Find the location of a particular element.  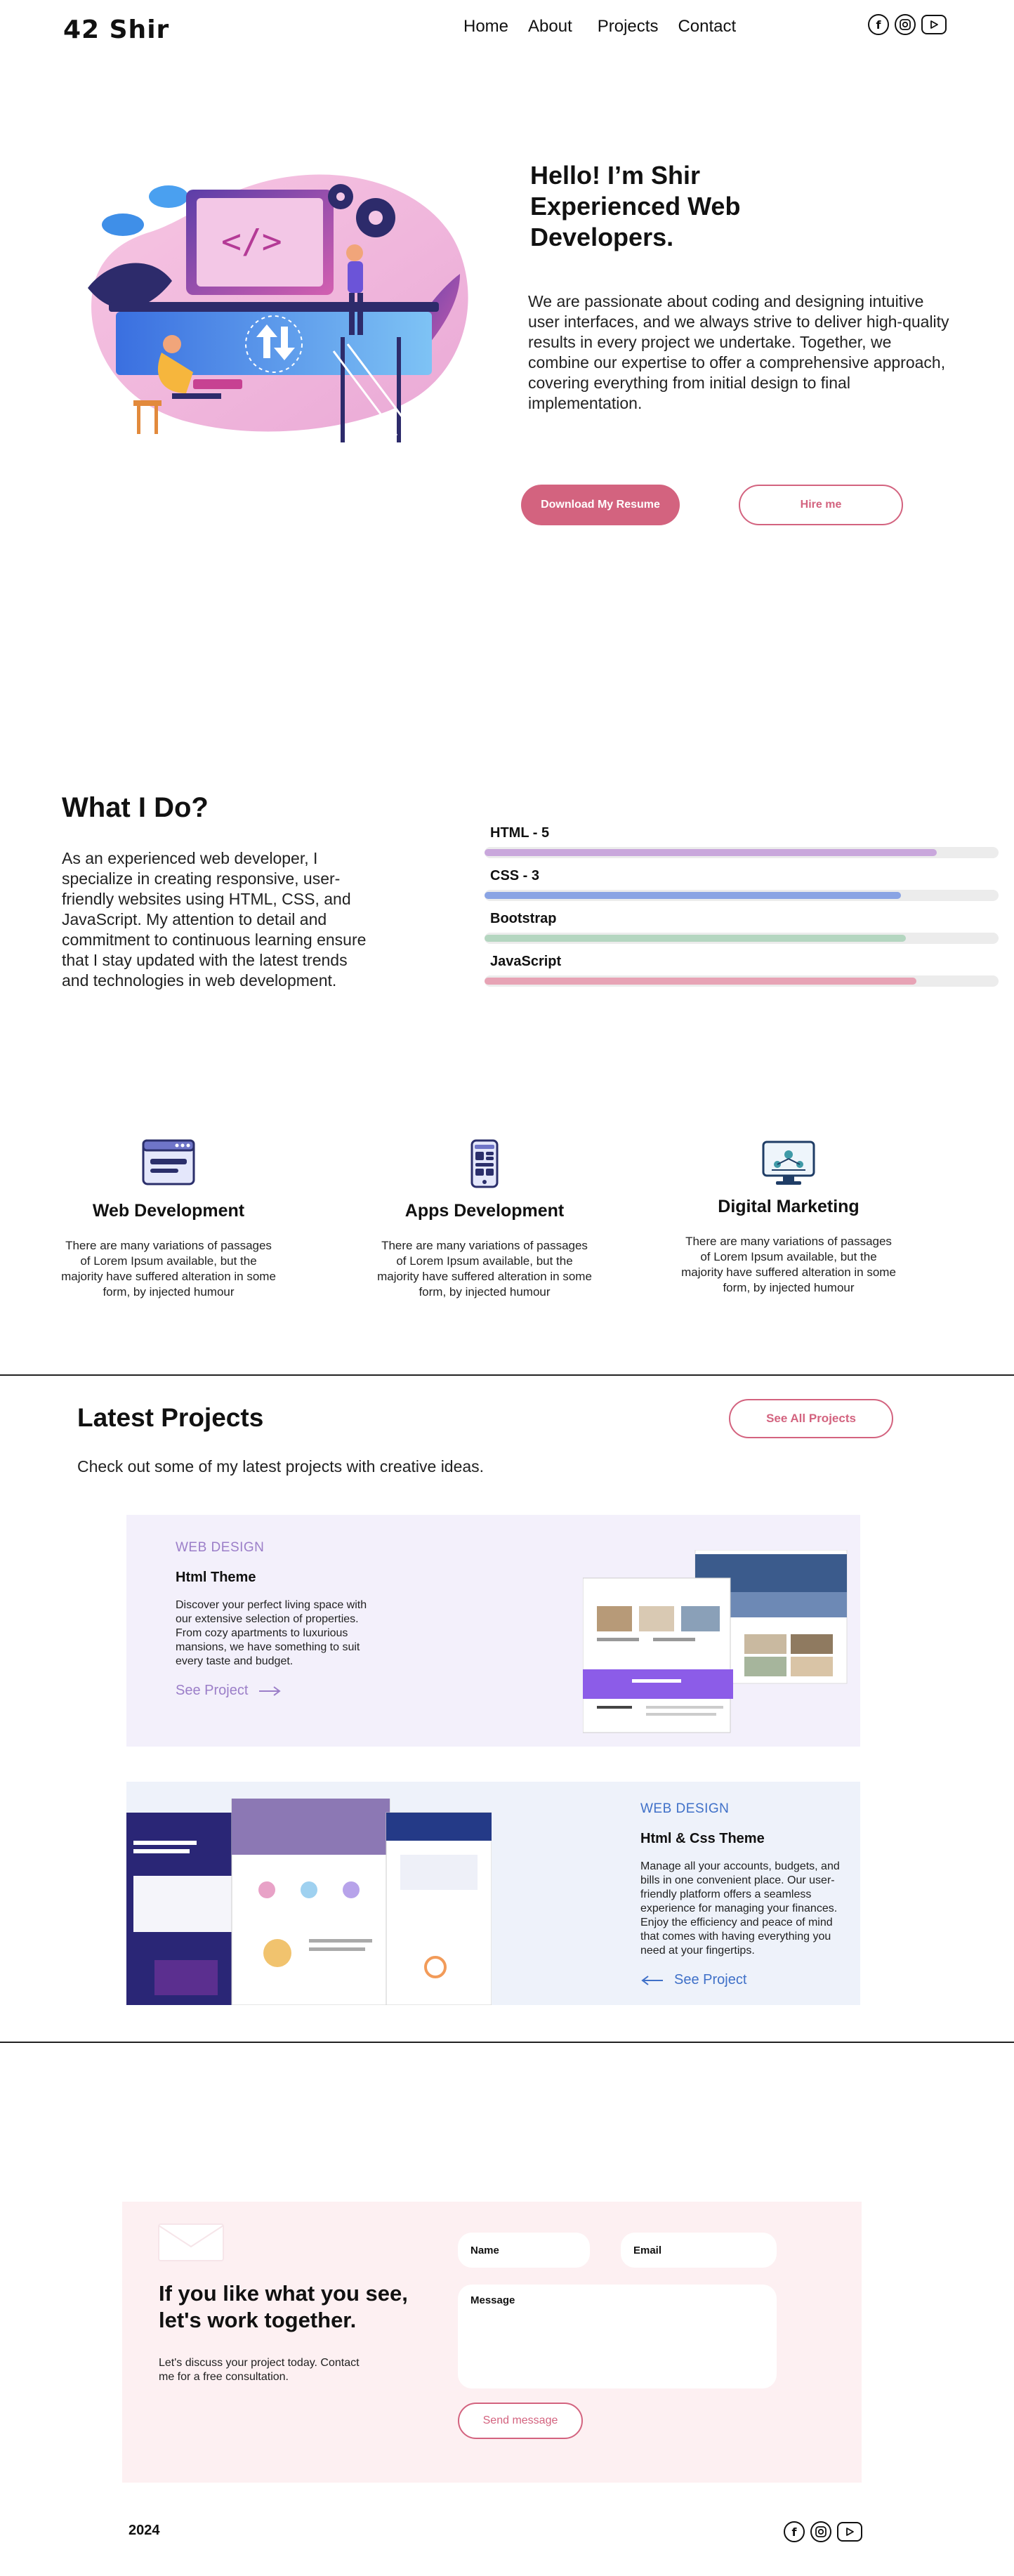

envelope-icon is located at coordinates (191, 2242).